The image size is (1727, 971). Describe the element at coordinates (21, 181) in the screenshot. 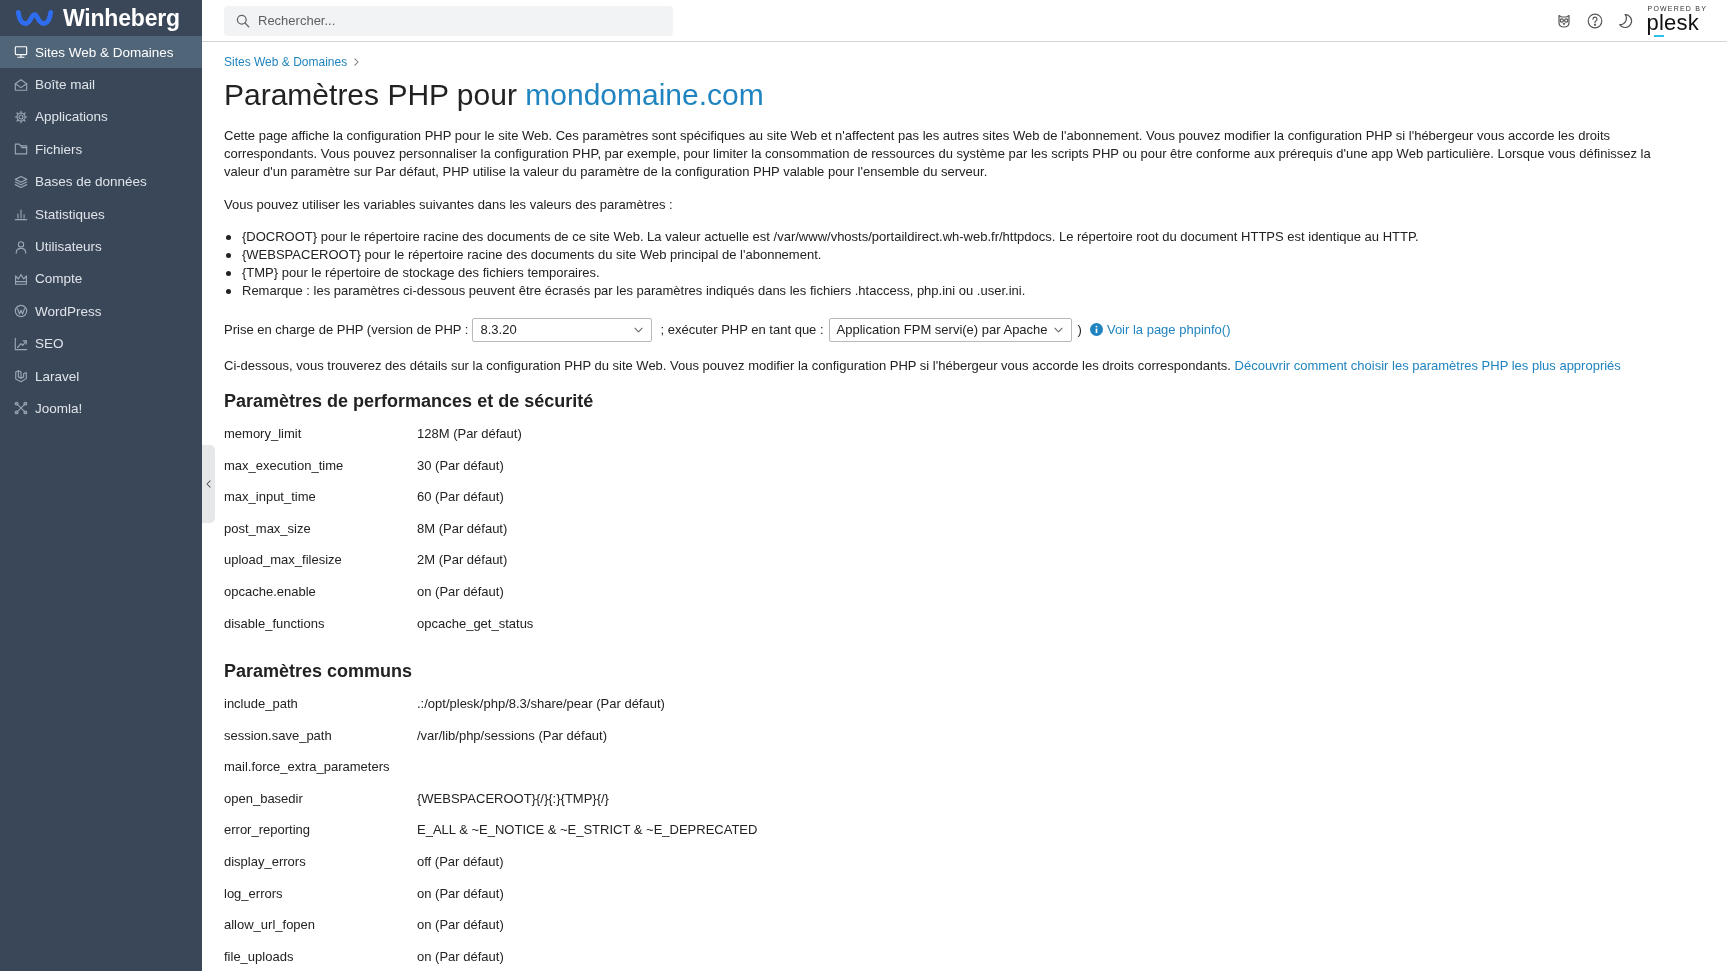

I see `layers-icon` at that location.